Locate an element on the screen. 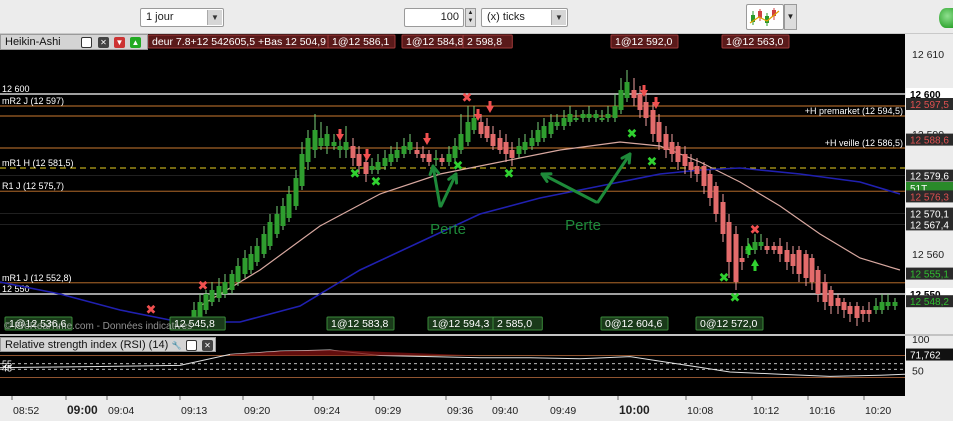  rsi-header: Relative strength index (RSI) (14) 🔧 ✕ is located at coordinates (108, 344).